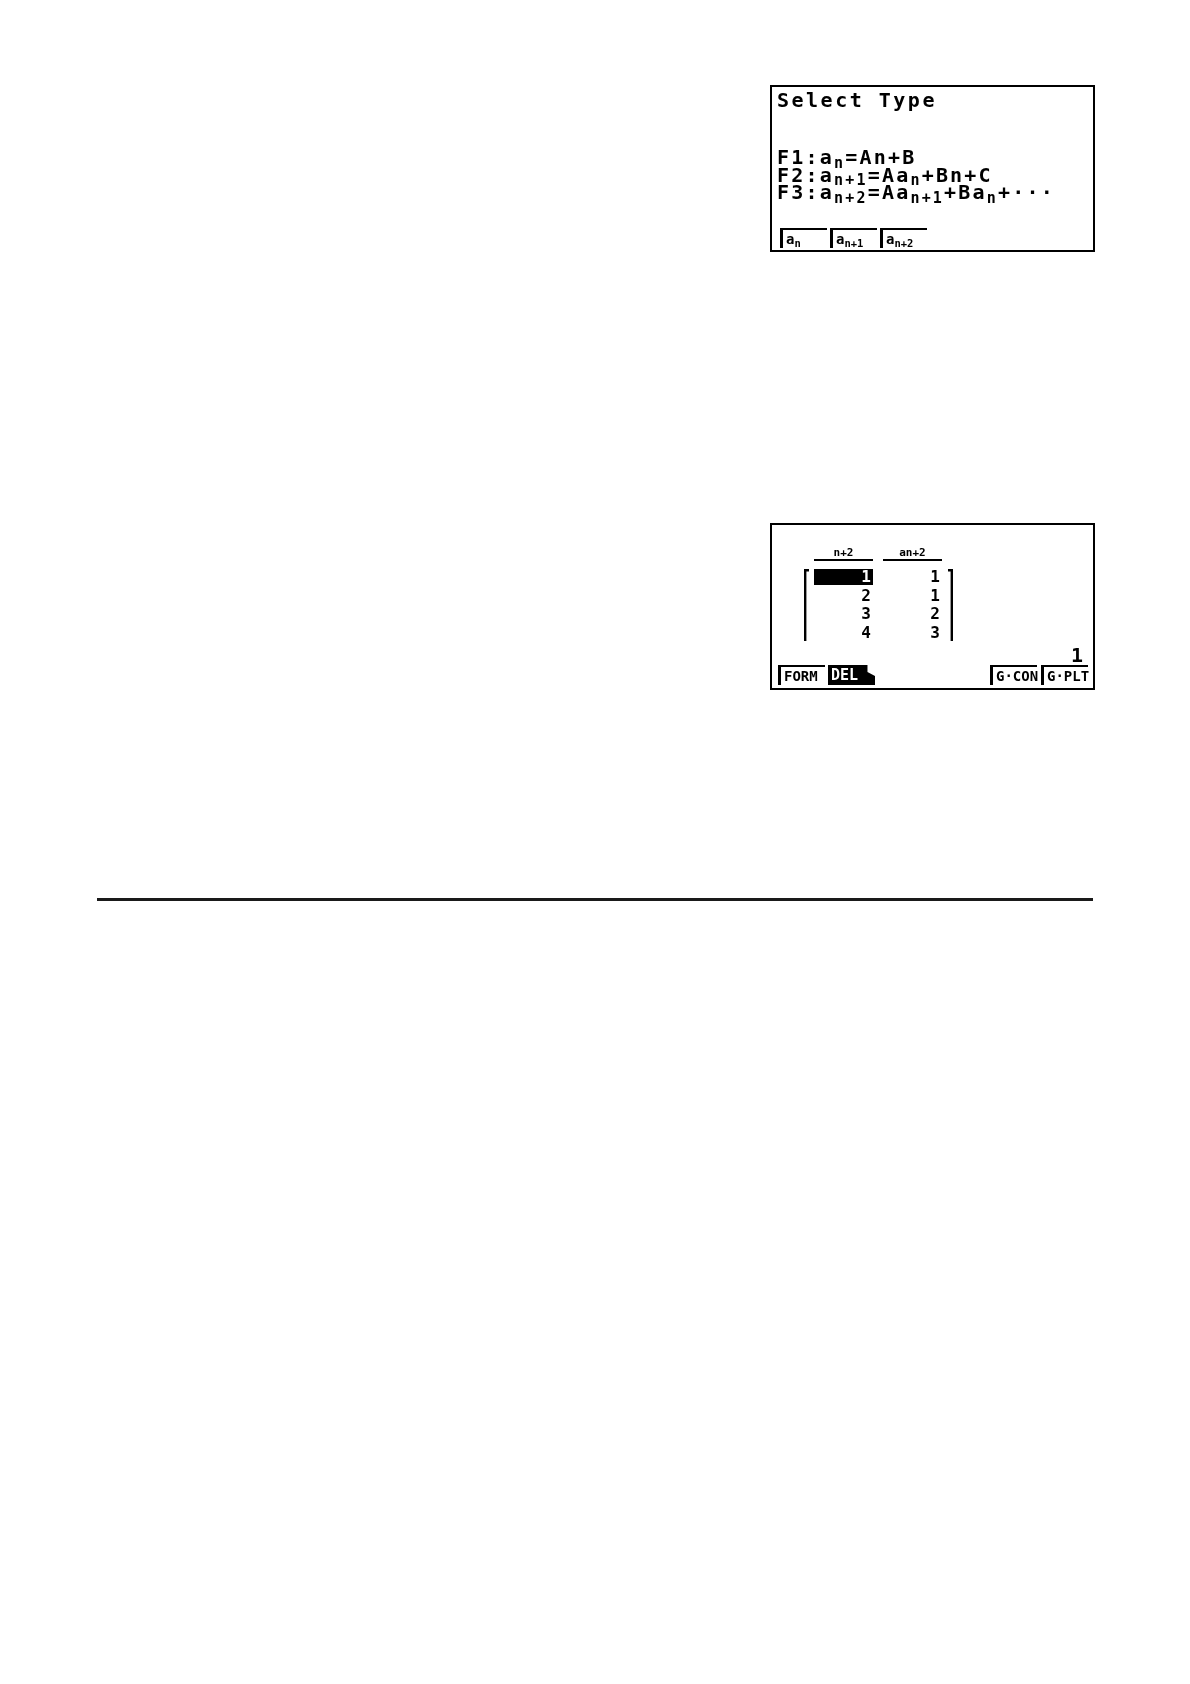 The image size is (1190, 1684). What do you see at coordinates (857, 100) in the screenshot?
I see `screen-title: Select Type` at bounding box center [857, 100].